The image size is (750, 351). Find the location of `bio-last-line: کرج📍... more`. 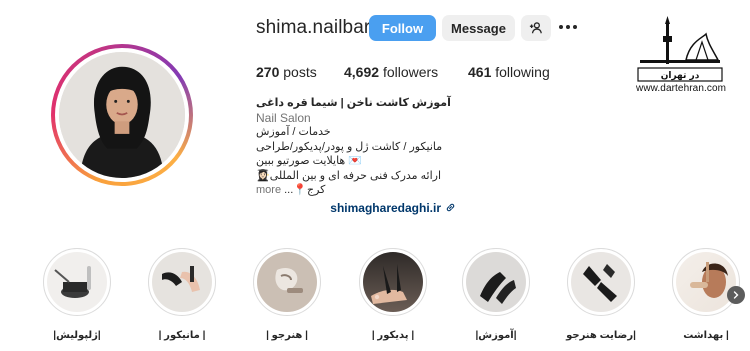

bio-last-line: کرج📍... more is located at coordinates (356, 190).